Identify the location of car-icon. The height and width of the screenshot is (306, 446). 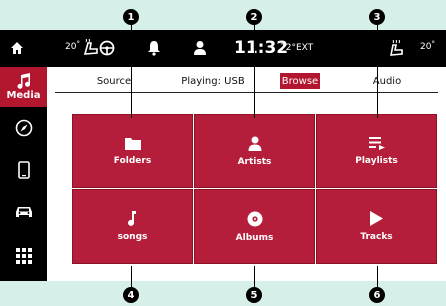
(23, 212).